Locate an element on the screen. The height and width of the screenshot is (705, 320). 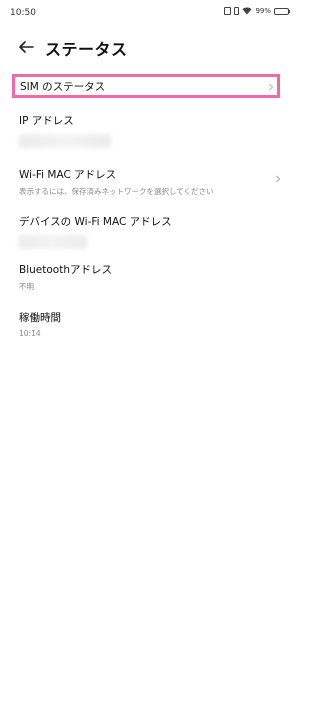
arrow-left-icon is located at coordinates (26, 47).